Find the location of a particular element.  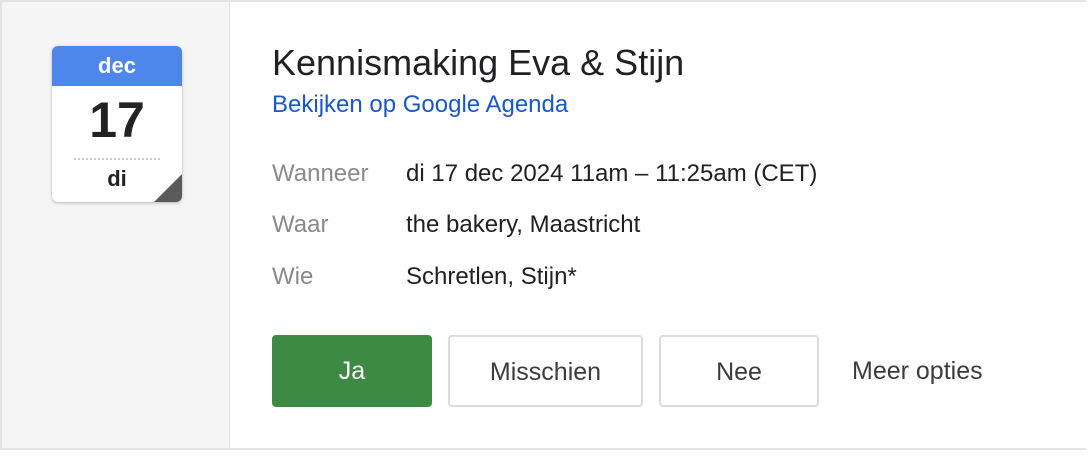

calendar-day: 17 is located at coordinates (117, 120).